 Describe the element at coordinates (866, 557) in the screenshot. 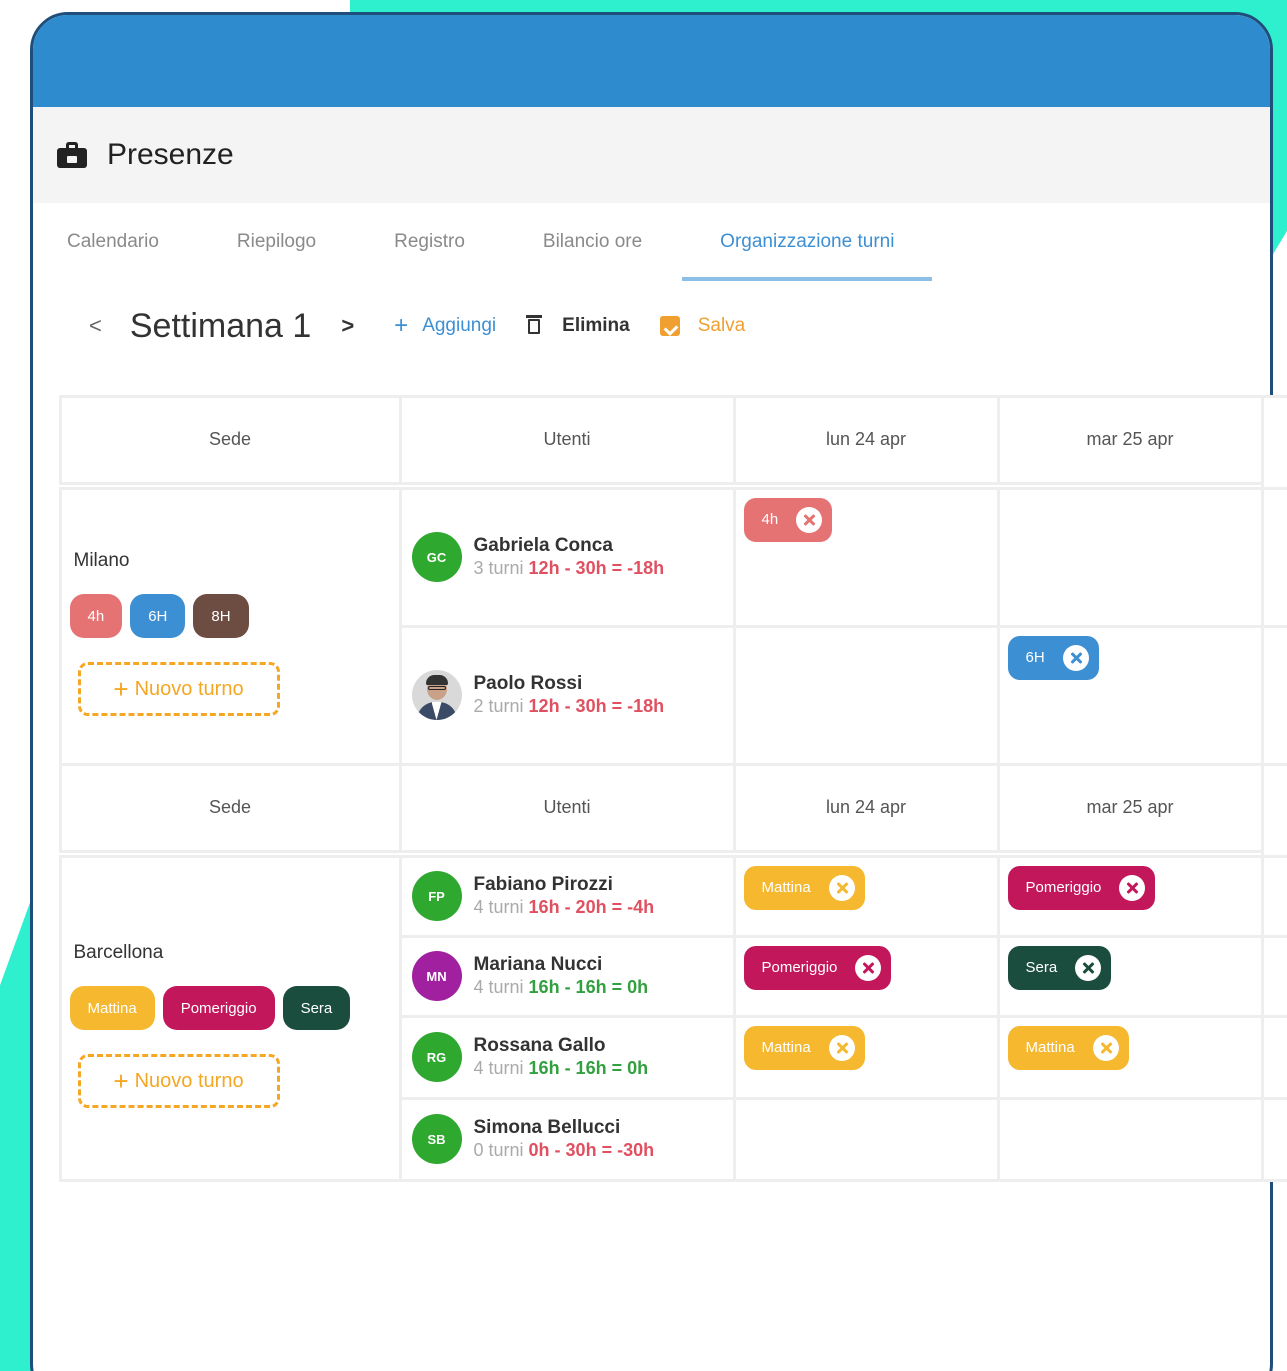

I see `day-cell: 4h` at that location.